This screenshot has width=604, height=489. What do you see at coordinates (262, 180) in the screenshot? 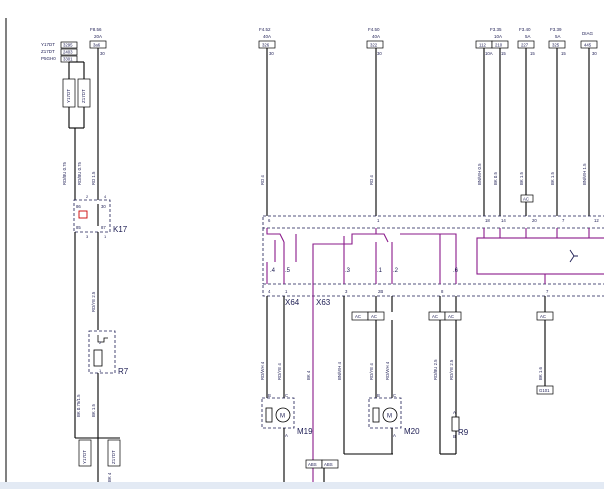
I see `wire-label: RD 4` at bounding box center [262, 180].